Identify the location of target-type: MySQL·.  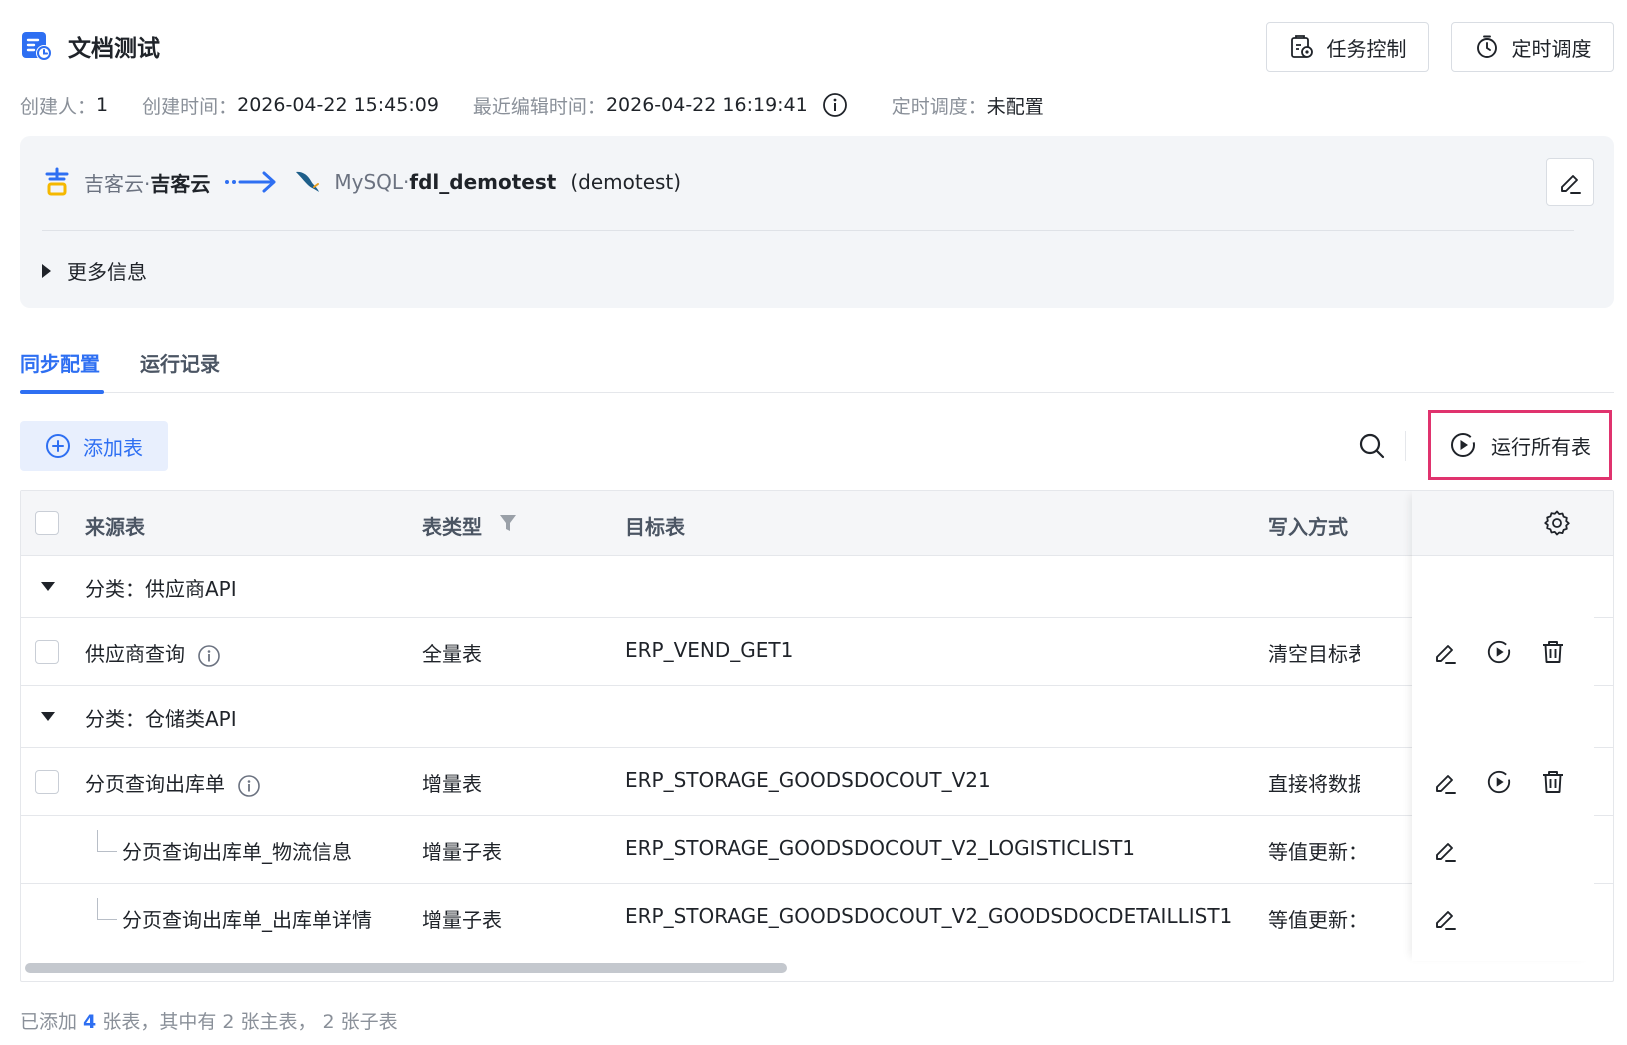
(372, 182).